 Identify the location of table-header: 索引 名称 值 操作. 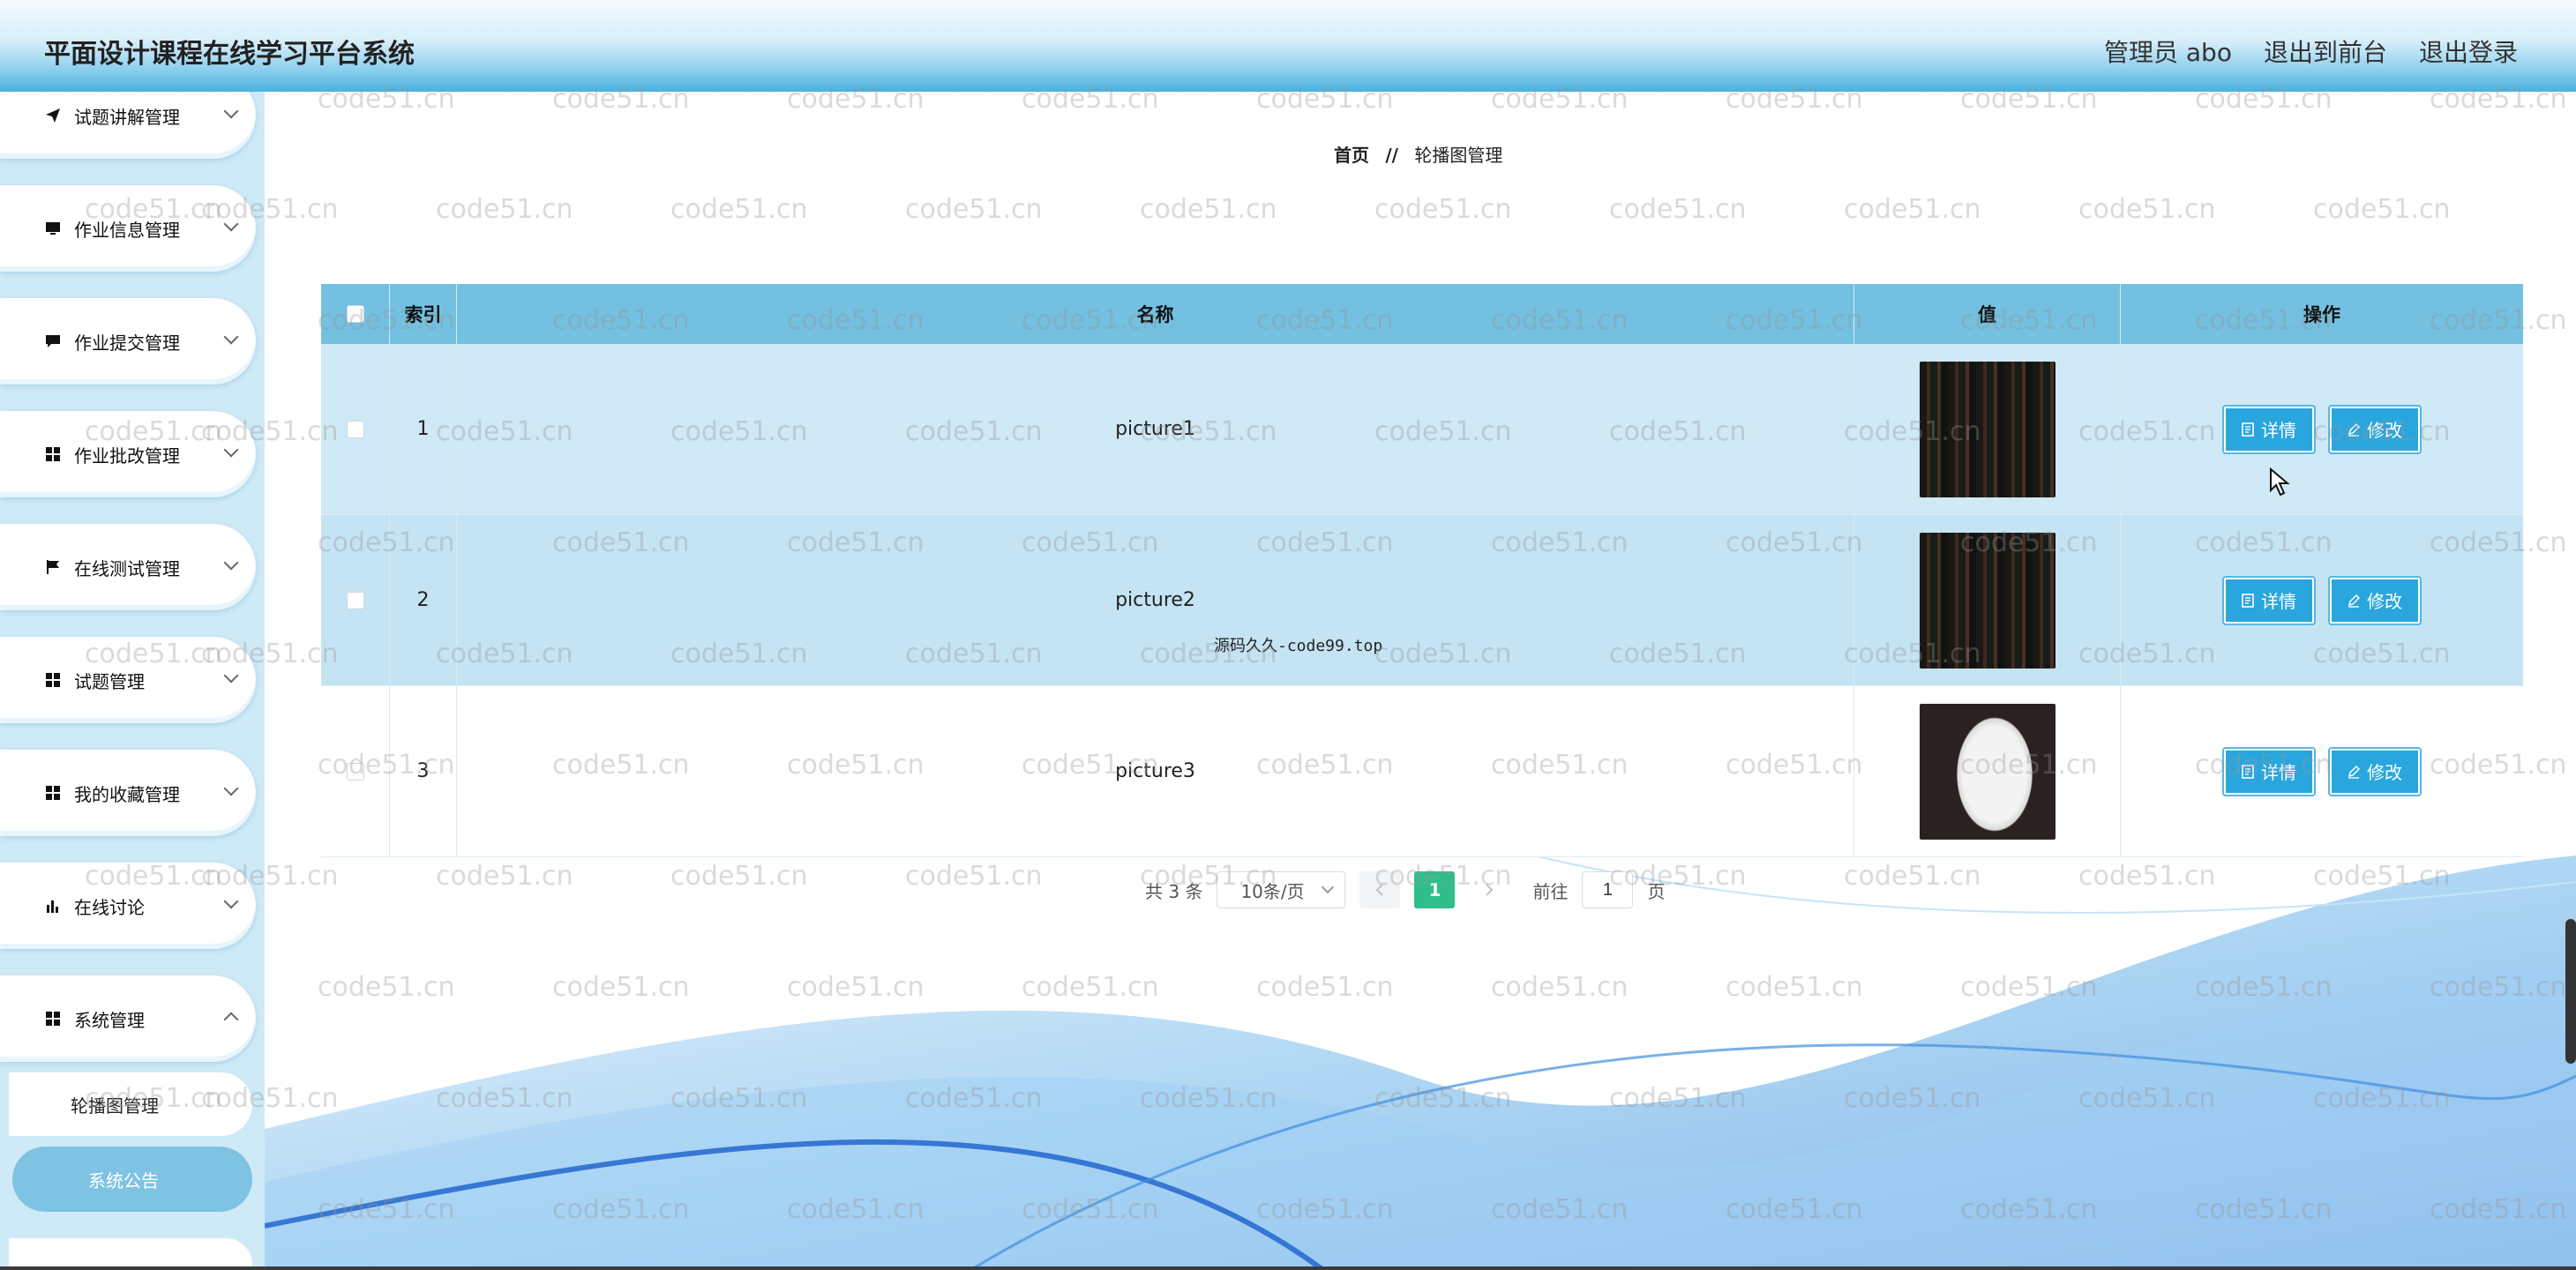
(1422, 314).